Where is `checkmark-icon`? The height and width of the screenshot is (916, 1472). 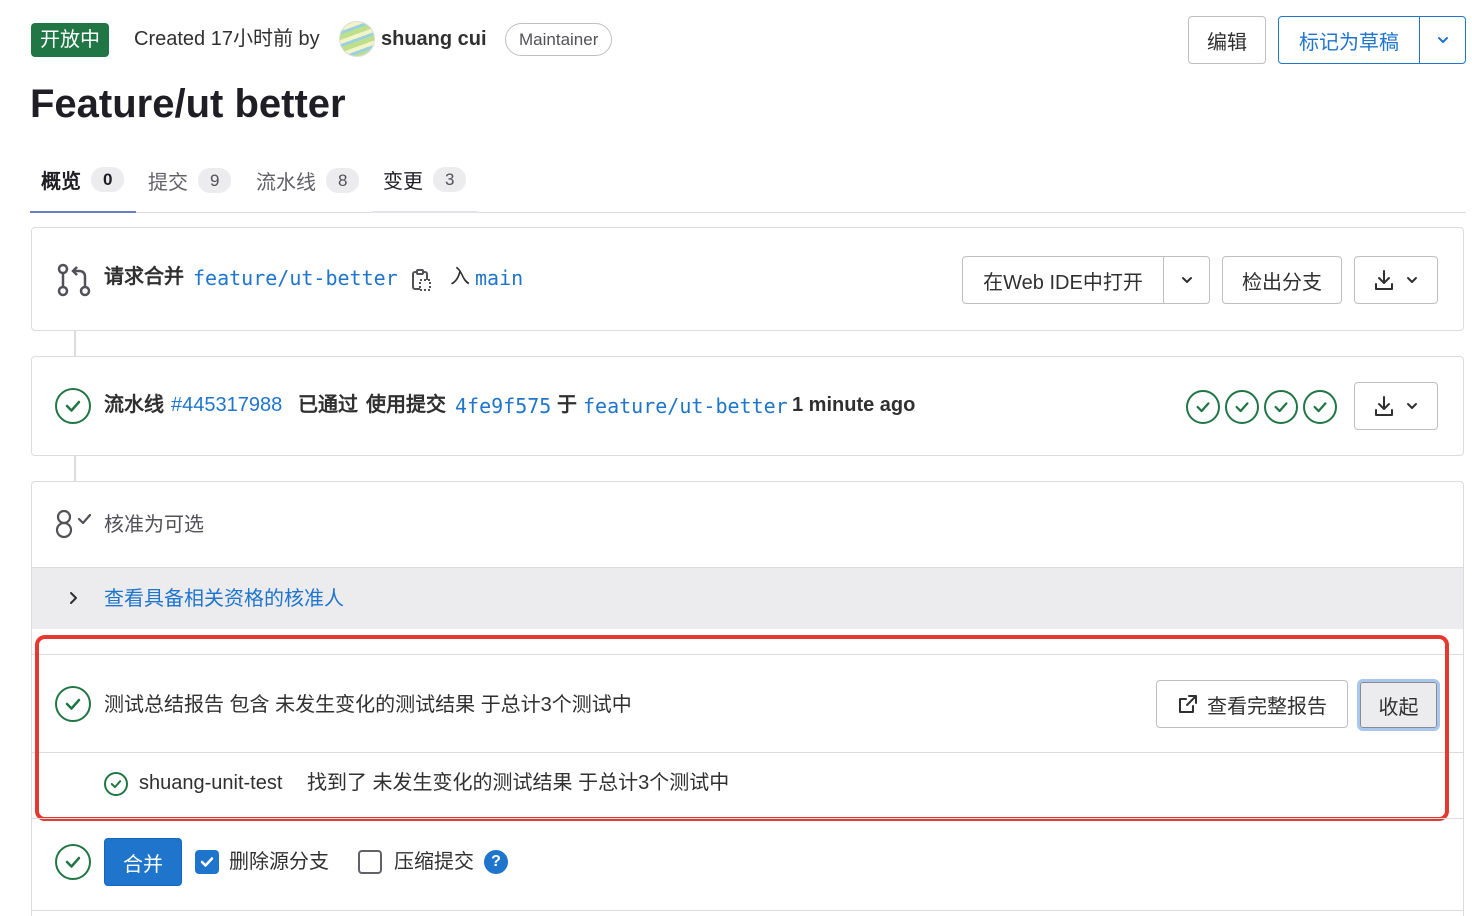 checkmark-icon is located at coordinates (207, 862).